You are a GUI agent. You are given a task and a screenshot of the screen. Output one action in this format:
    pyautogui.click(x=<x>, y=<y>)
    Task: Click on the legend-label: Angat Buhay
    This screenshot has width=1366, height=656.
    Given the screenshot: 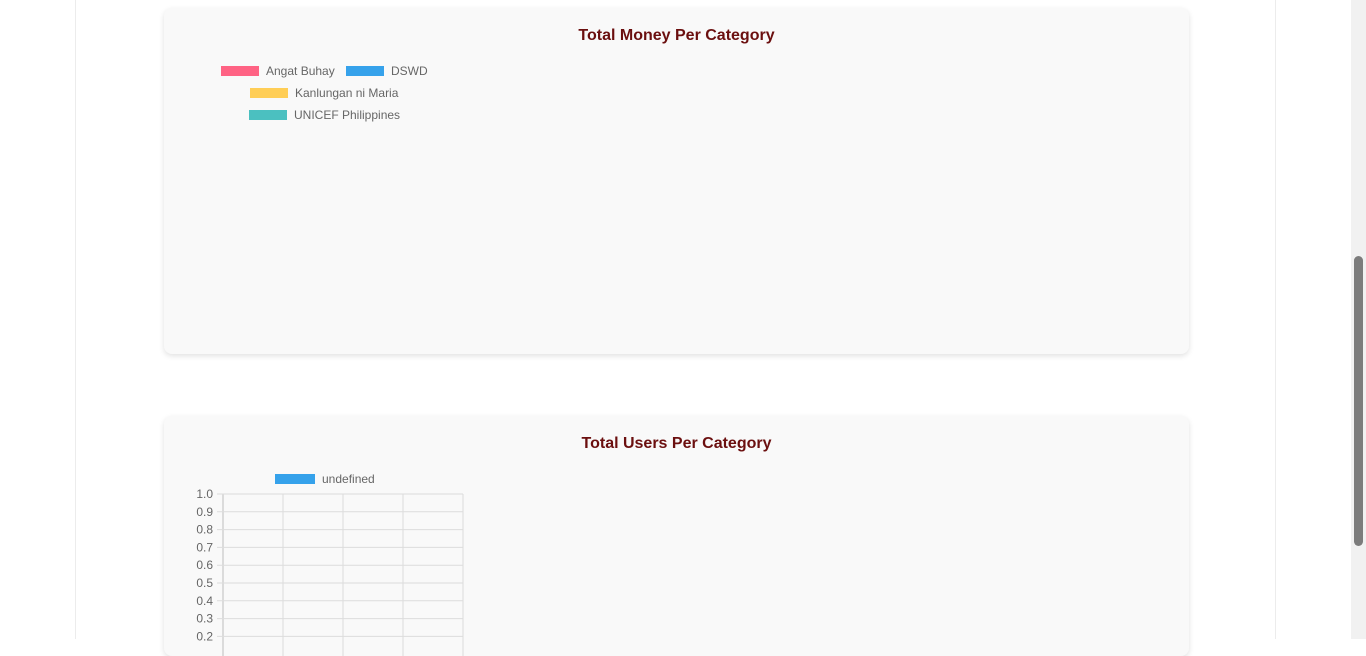 What is the action you would take?
    pyautogui.click(x=300, y=71)
    